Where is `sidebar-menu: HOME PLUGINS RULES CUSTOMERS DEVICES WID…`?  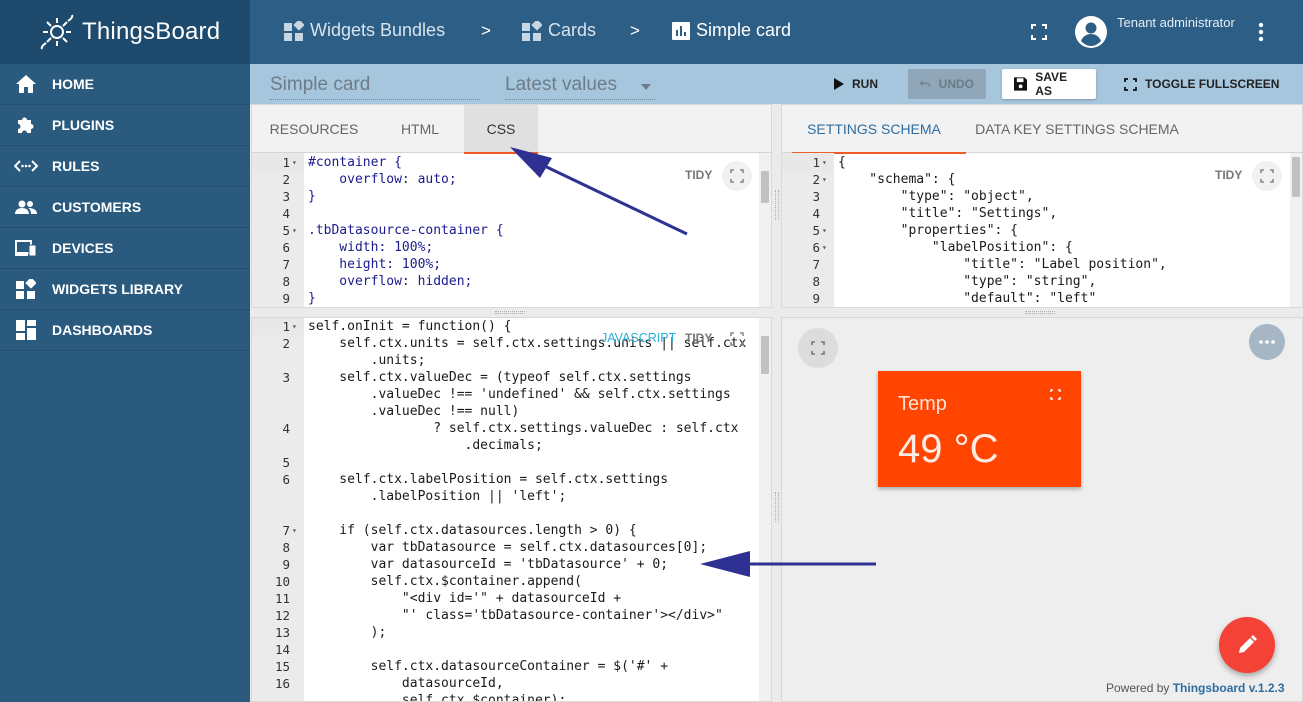
sidebar-menu: HOME PLUGINS RULES CUSTOMERS DEVICES WID… is located at coordinates (125, 207).